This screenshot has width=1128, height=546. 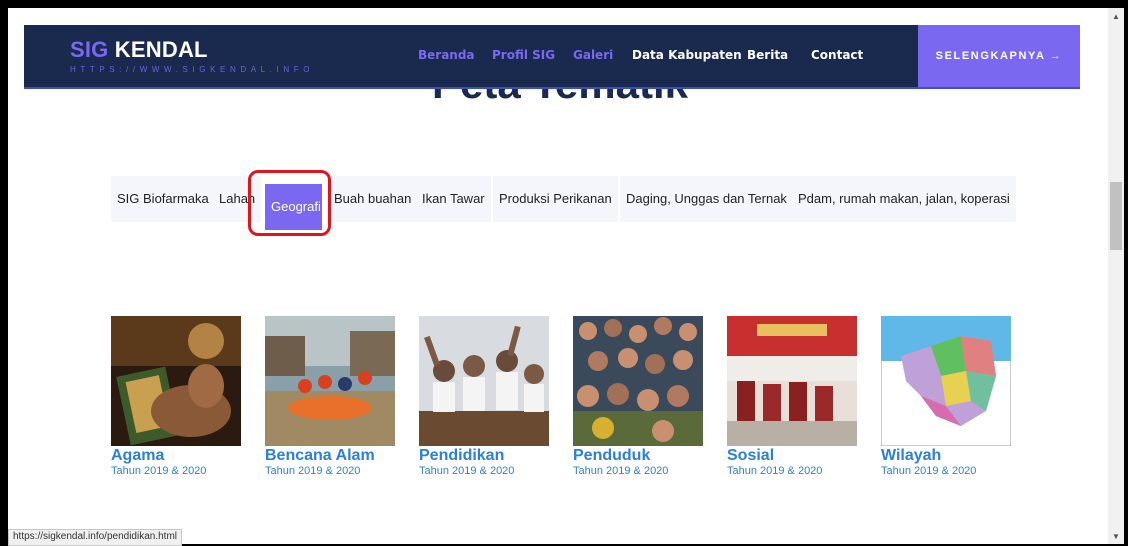 What do you see at coordinates (523, 55) in the screenshot?
I see `nav-profil-sig: Profil SIG` at bounding box center [523, 55].